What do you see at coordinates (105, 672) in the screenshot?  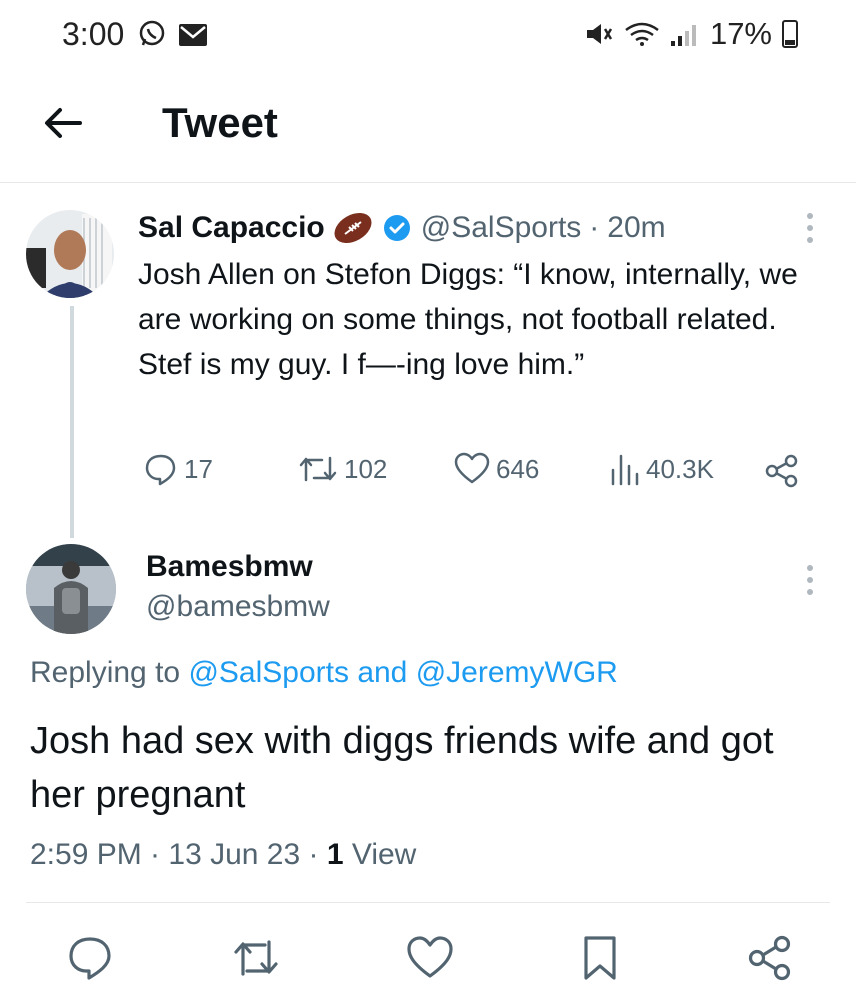 I see `replying-prefix: Replying to` at bounding box center [105, 672].